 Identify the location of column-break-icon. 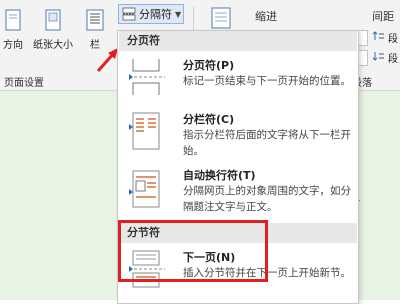
(144, 131).